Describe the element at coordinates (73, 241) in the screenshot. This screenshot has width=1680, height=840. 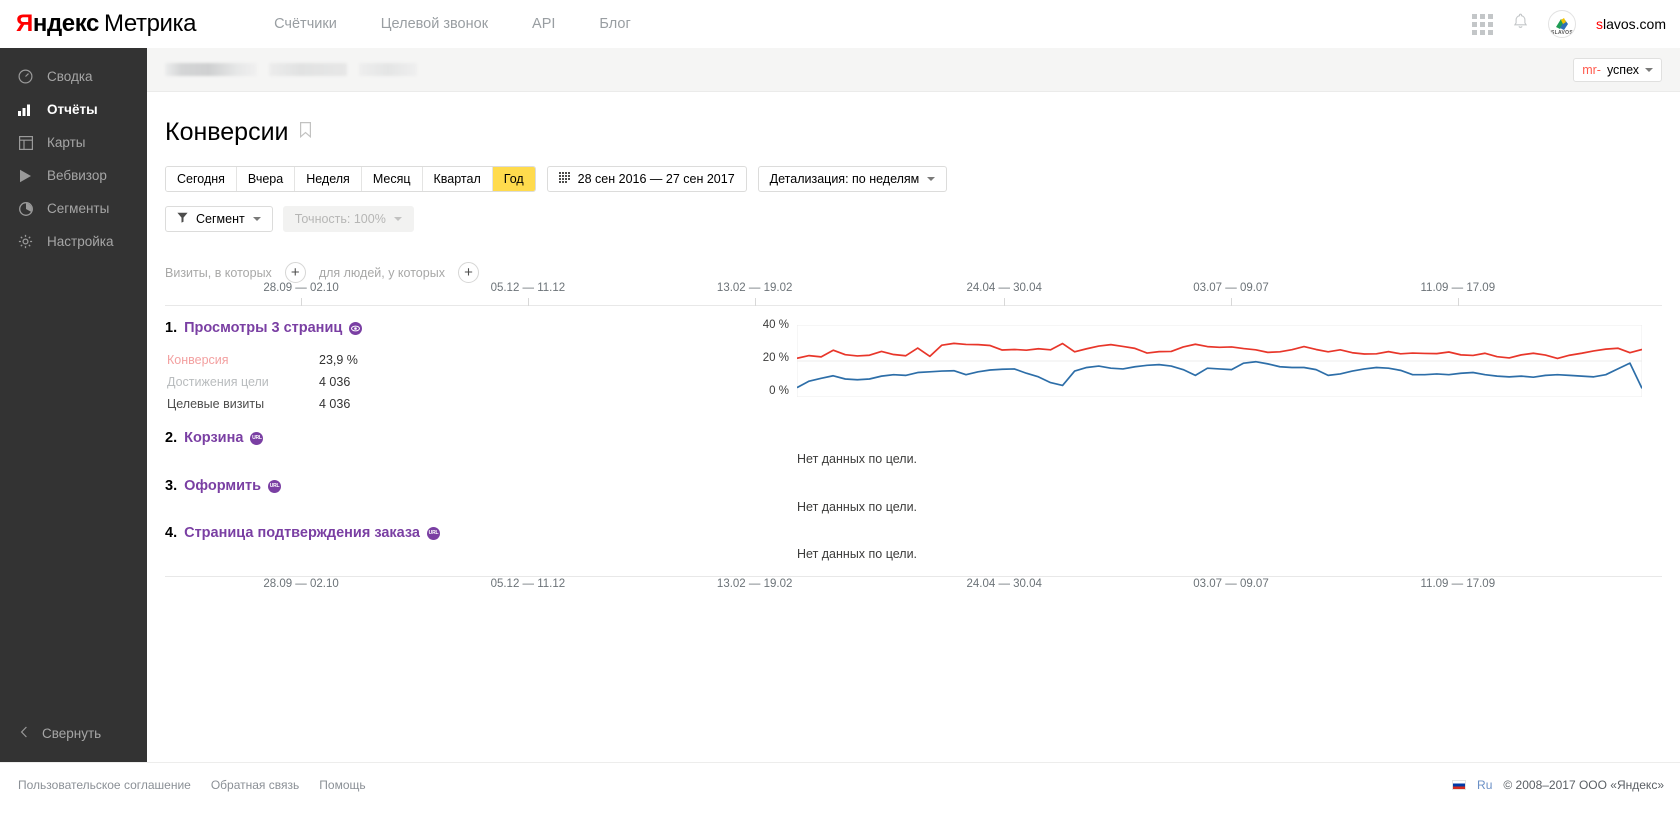
I see `sidebar-item-settings: Настройка` at that location.